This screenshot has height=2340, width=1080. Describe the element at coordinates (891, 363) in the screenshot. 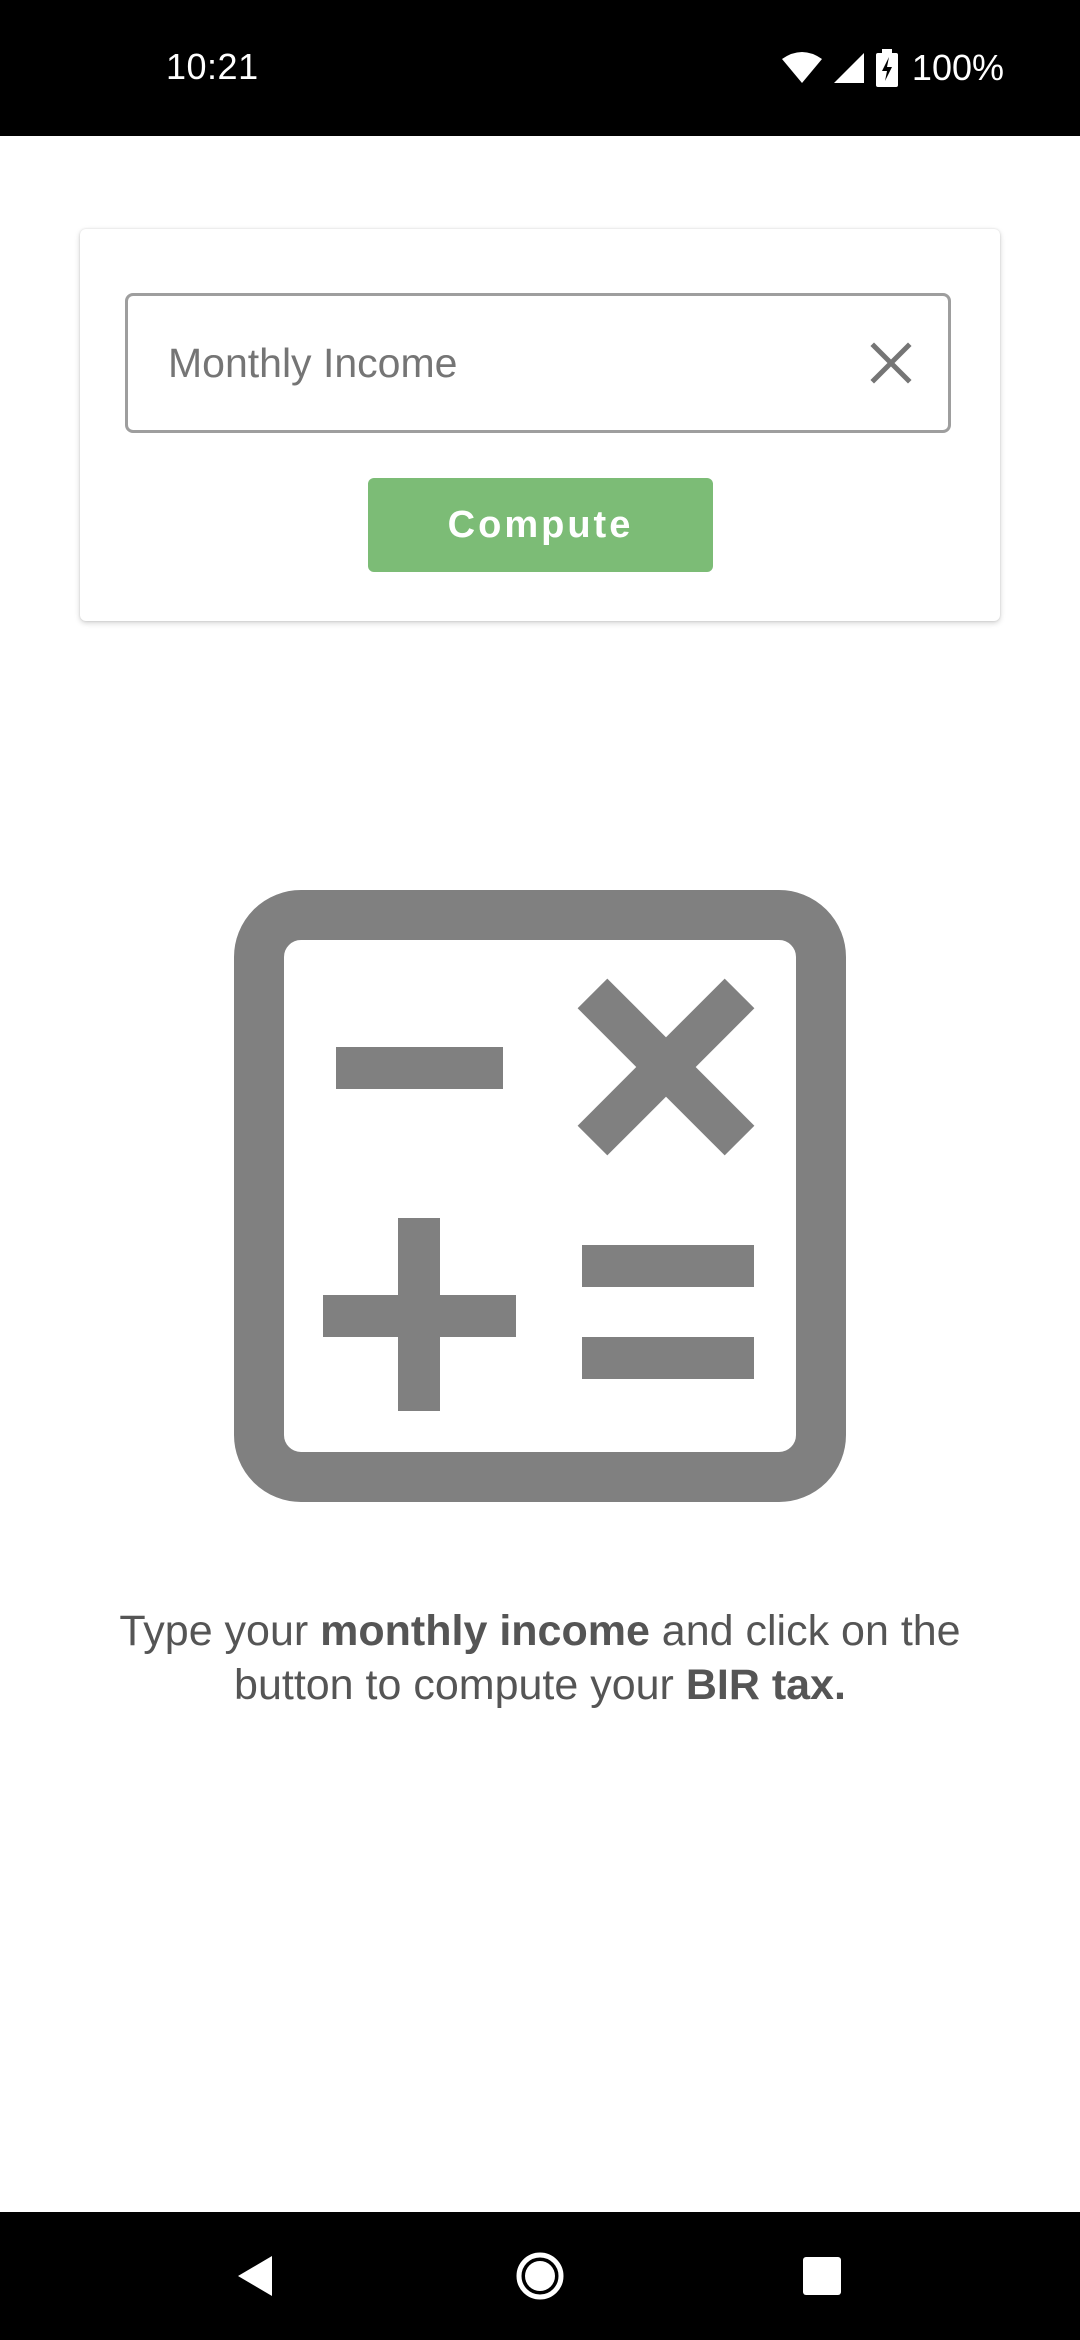

I see `close-icon` at that location.